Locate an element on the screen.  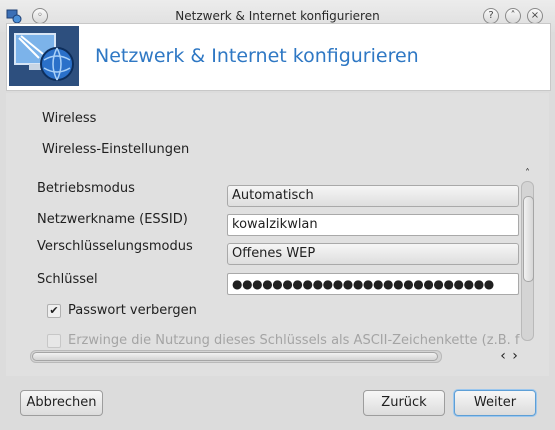
cancel-button: Abbrechen is located at coordinates (61, 403).